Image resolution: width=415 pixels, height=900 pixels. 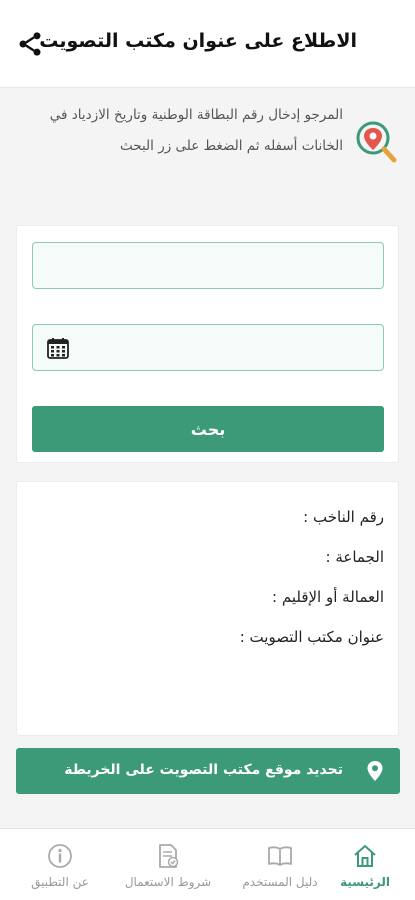 What do you see at coordinates (280, 882) in the screenshot?
I see `nav-user-guide-label: دليل المستخدم` at bounding box center [280, 882].